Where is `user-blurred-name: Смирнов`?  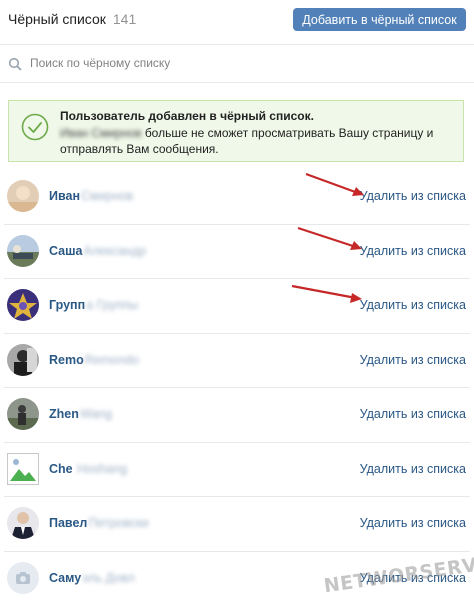
user-blurred-name: Смирнов is located at coordinates (107, 196).